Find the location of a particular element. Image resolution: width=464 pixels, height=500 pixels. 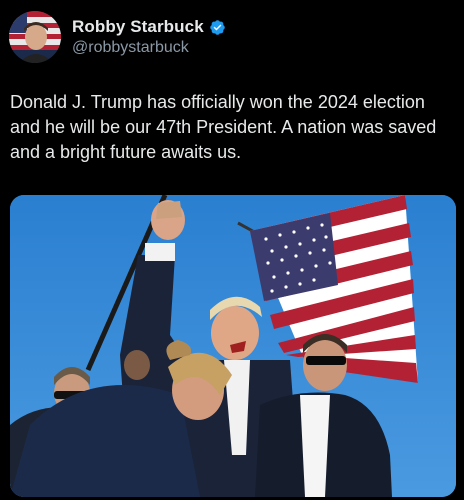

author-names: Robby Starbuck @robbystarbuck is located at coordinates (149, 37).